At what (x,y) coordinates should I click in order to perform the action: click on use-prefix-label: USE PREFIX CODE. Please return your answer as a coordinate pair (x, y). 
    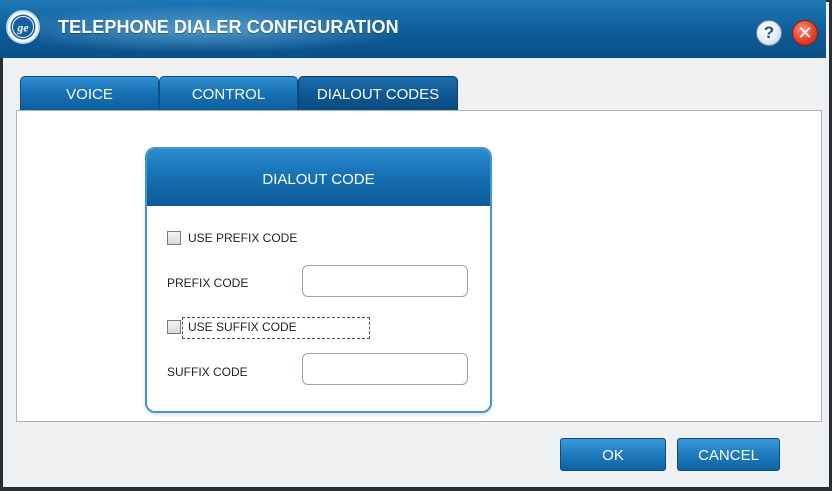
    Looking at the image, I should click on (243, 238).